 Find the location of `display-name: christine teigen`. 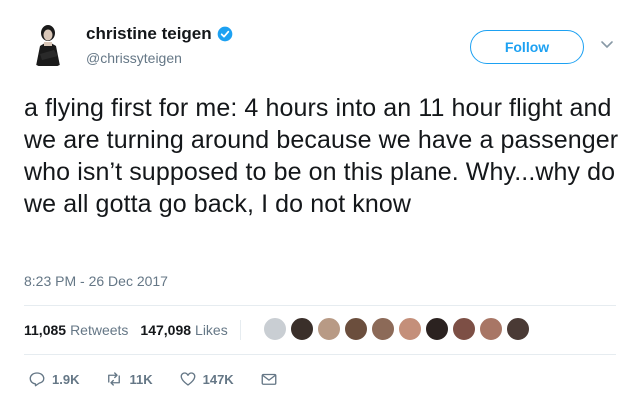

display-name: christine teigen is located at coordinates (149, 34).